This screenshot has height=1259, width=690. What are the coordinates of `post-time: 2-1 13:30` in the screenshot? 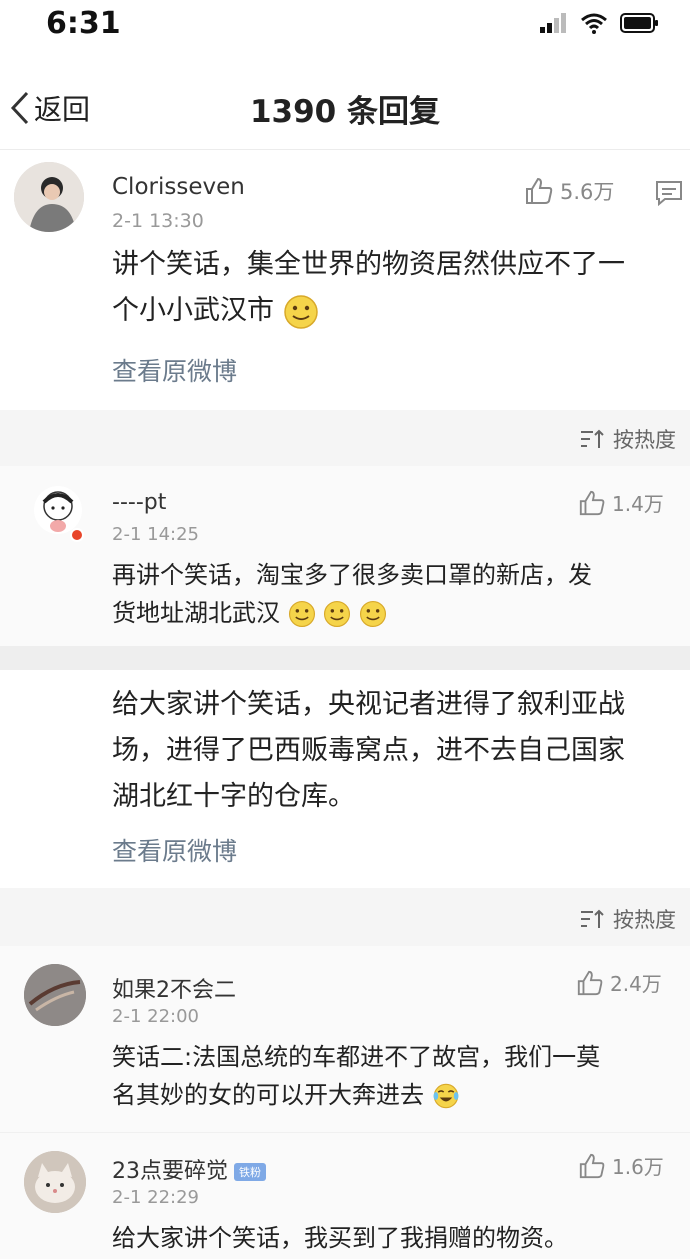 It's located at (158, 221).